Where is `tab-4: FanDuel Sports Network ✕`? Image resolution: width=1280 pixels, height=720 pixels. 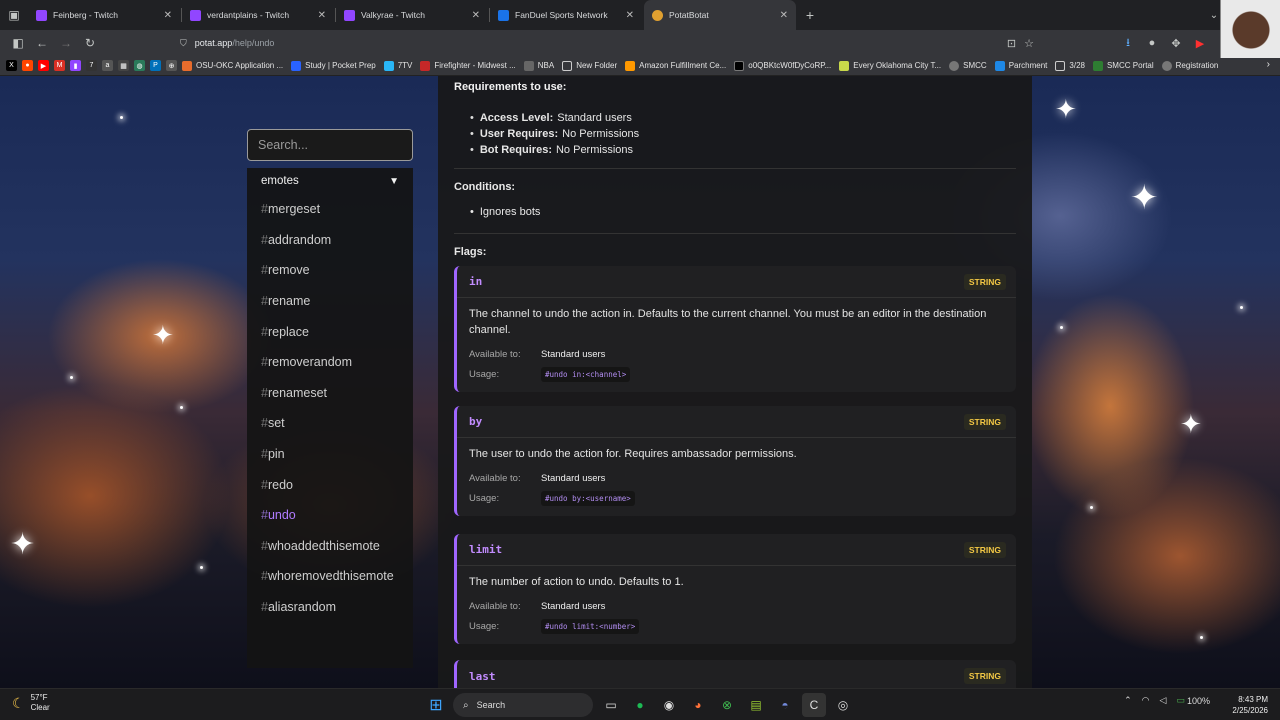 tab-4: FanDuel Sports Network ✕ is located at coordinates (566, 15).